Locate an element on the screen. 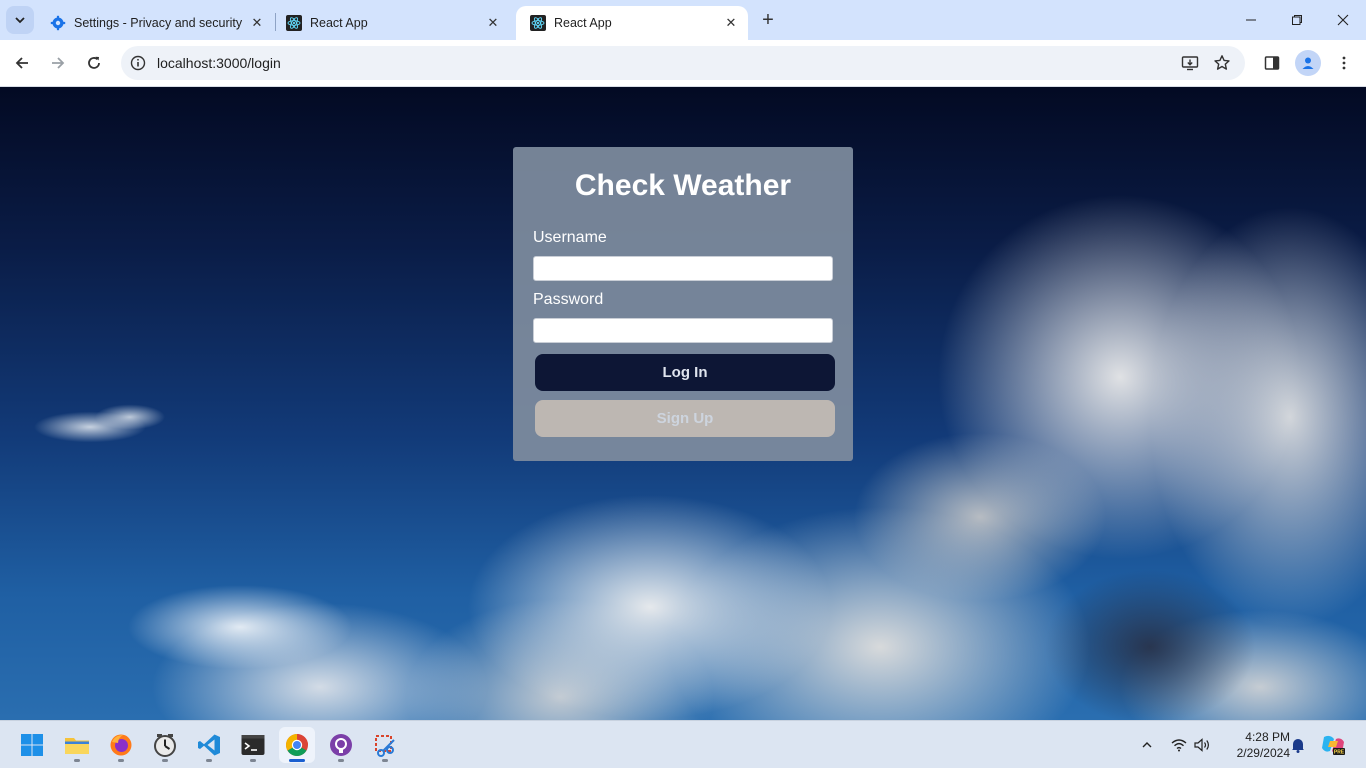 Image resolution: width=1366 pixels, height=768 pixels. vscode-icon is located at coordinates (209, 745).